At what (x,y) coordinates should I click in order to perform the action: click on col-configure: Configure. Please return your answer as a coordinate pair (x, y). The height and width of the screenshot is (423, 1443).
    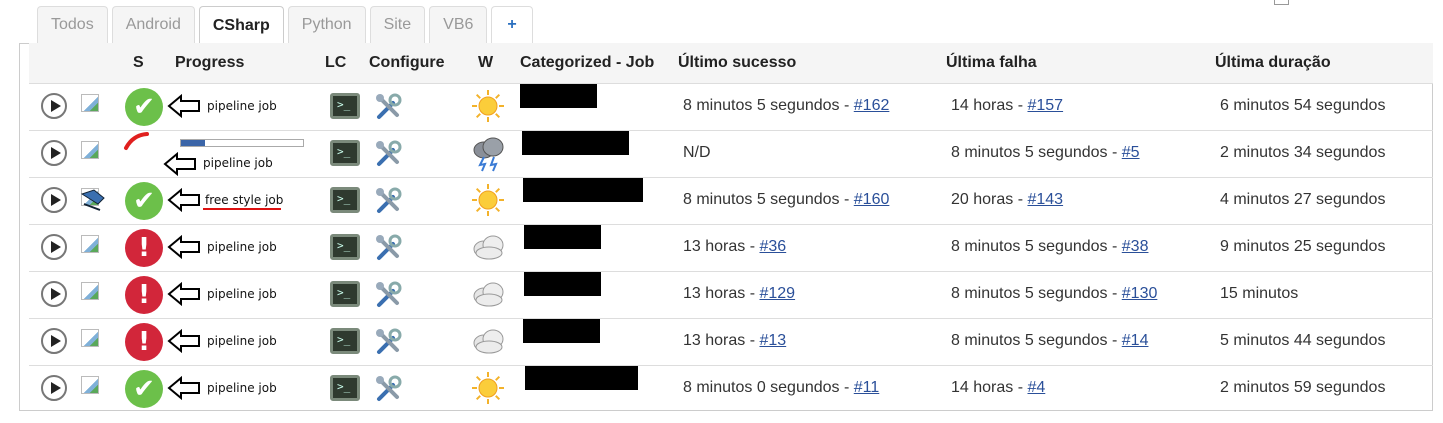
    Looking at the image, I should click on (407, 63).